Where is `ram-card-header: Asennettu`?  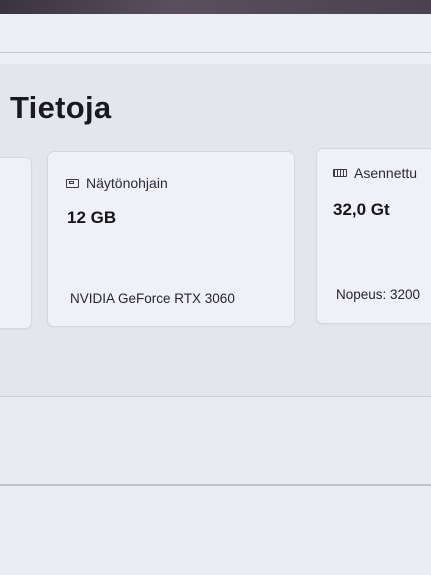 ram-card-header: Asennettu is located at coordinates (375, 173).